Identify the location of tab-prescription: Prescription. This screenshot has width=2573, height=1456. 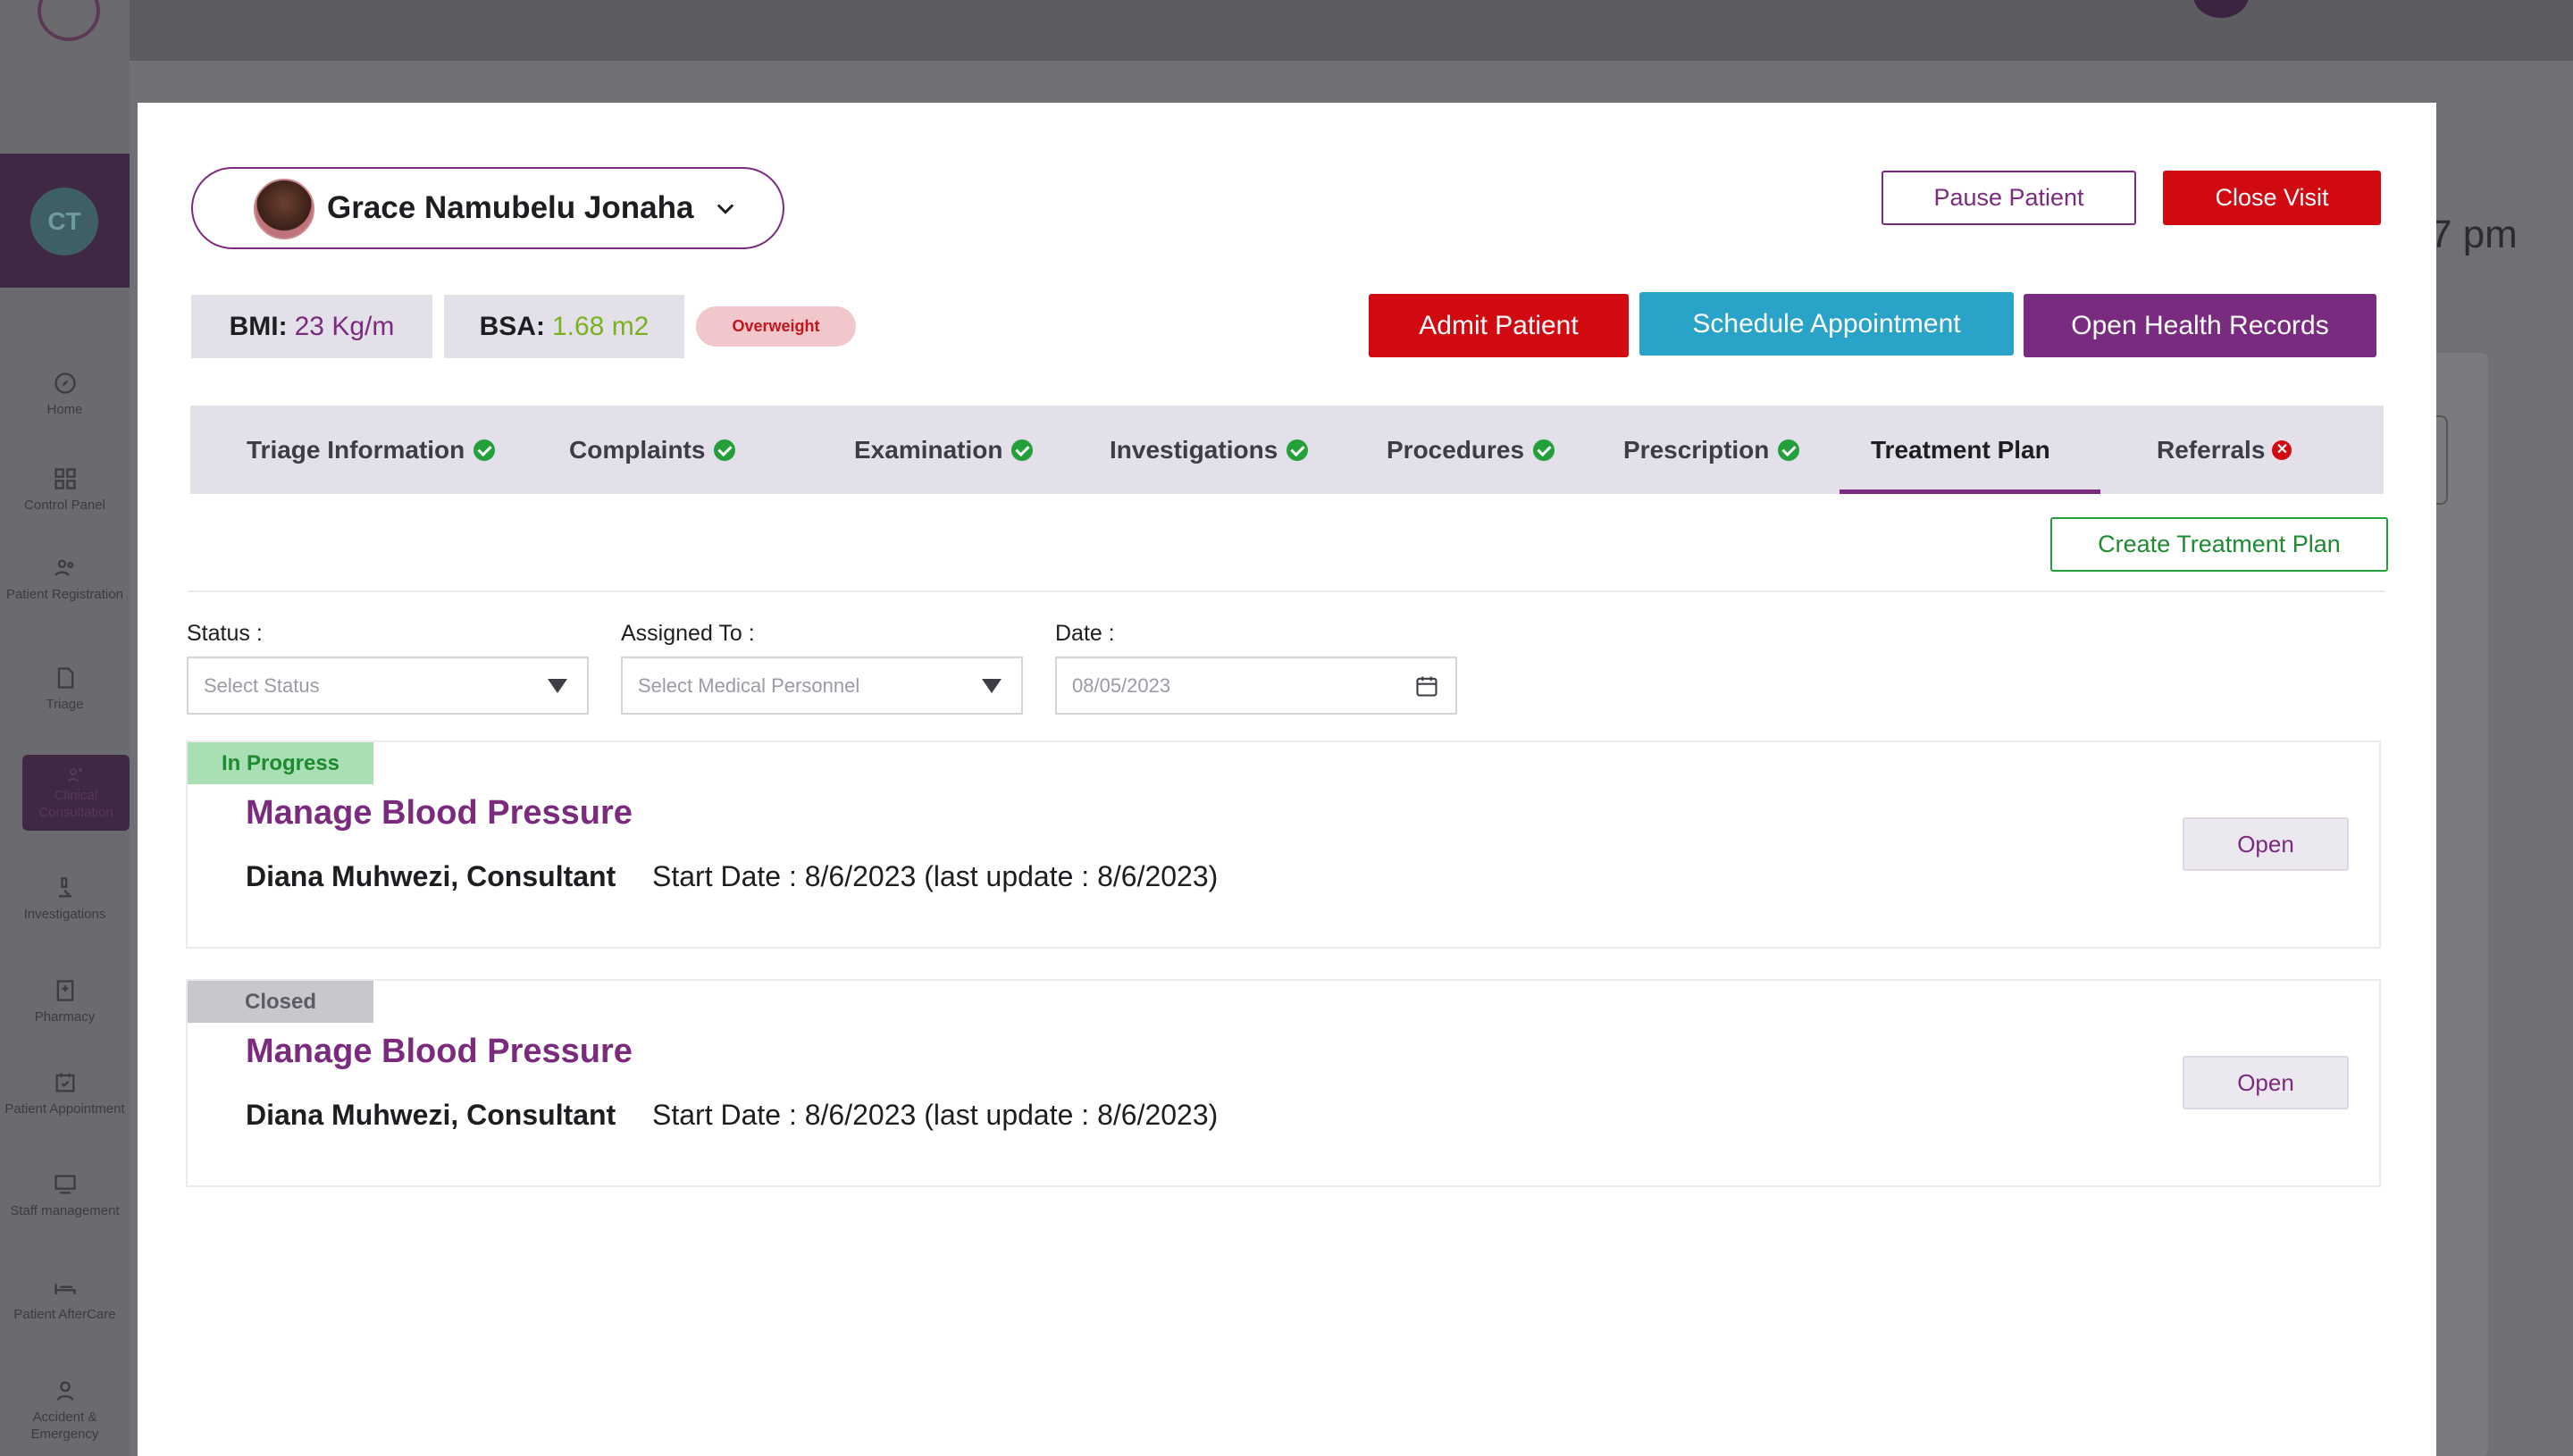
(1711, 450).